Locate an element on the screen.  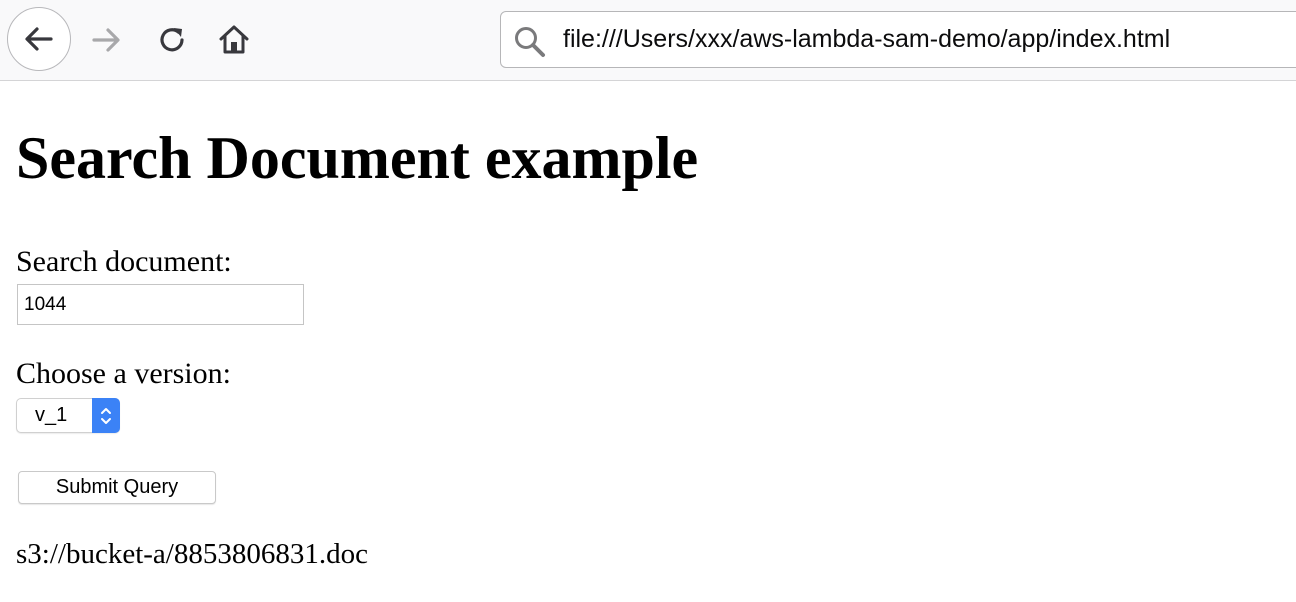
arrow-right-icon is located at coordinates (106, 40).